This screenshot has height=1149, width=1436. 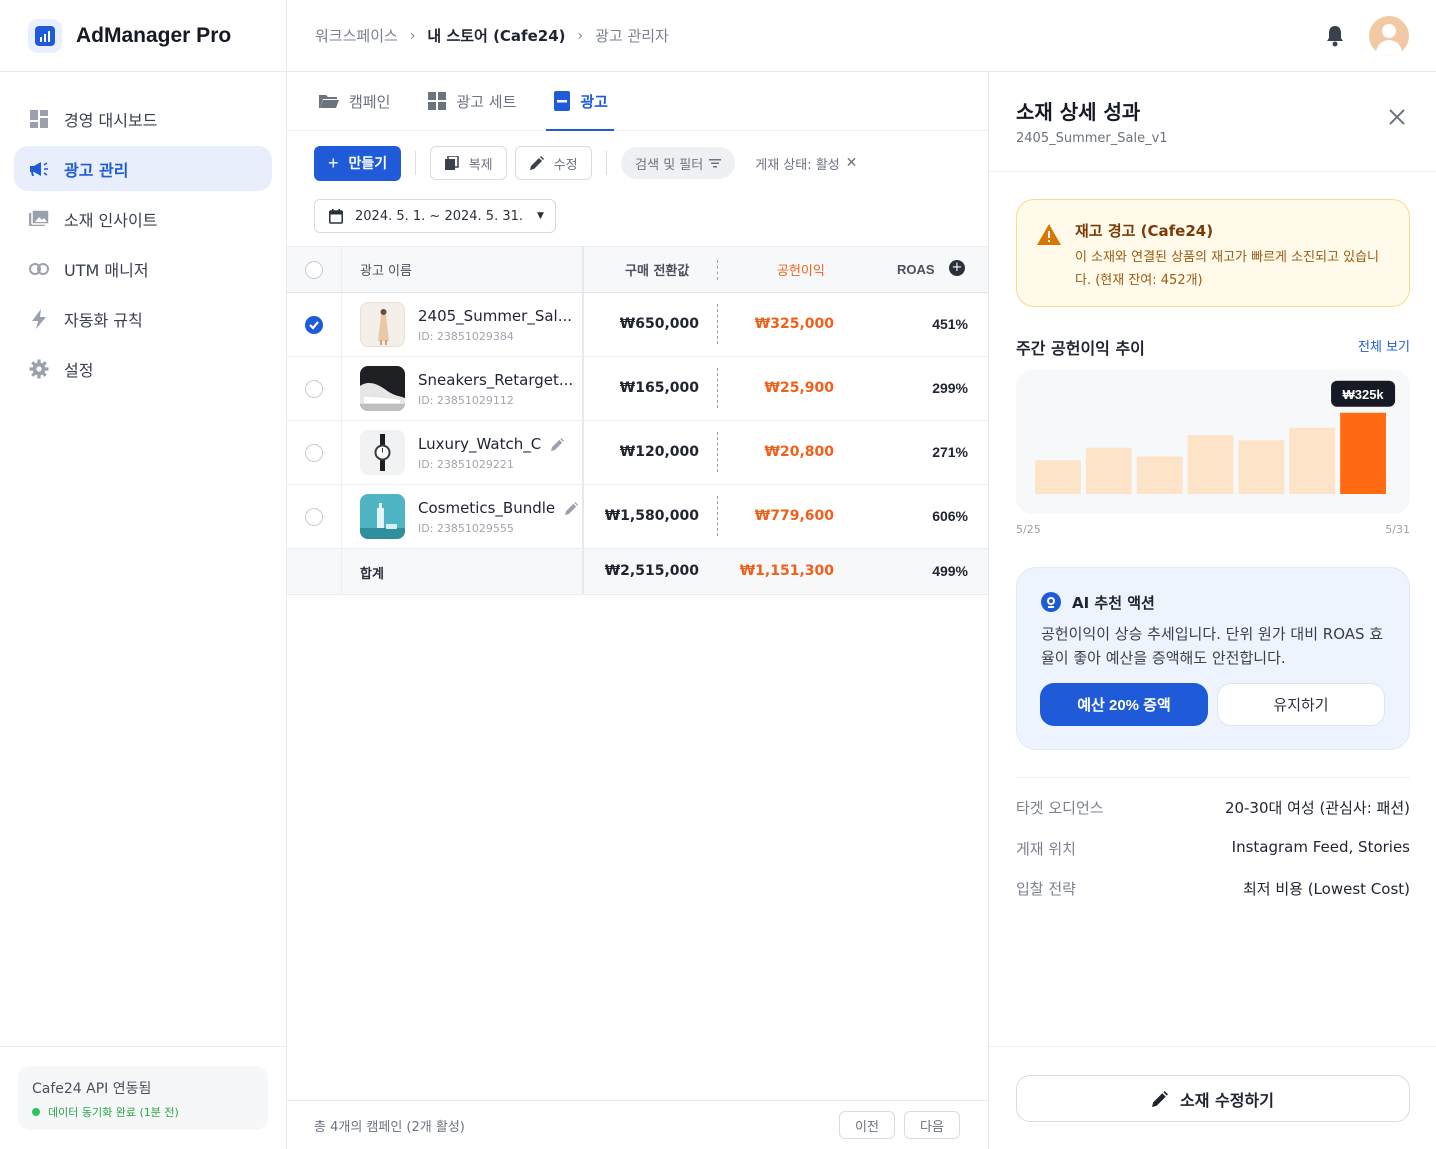 I want to click on breadcrumb: 워크스페이스 › 내 스토어 (Cafe24) › 광고 관리자, so click(x=492, y=35).